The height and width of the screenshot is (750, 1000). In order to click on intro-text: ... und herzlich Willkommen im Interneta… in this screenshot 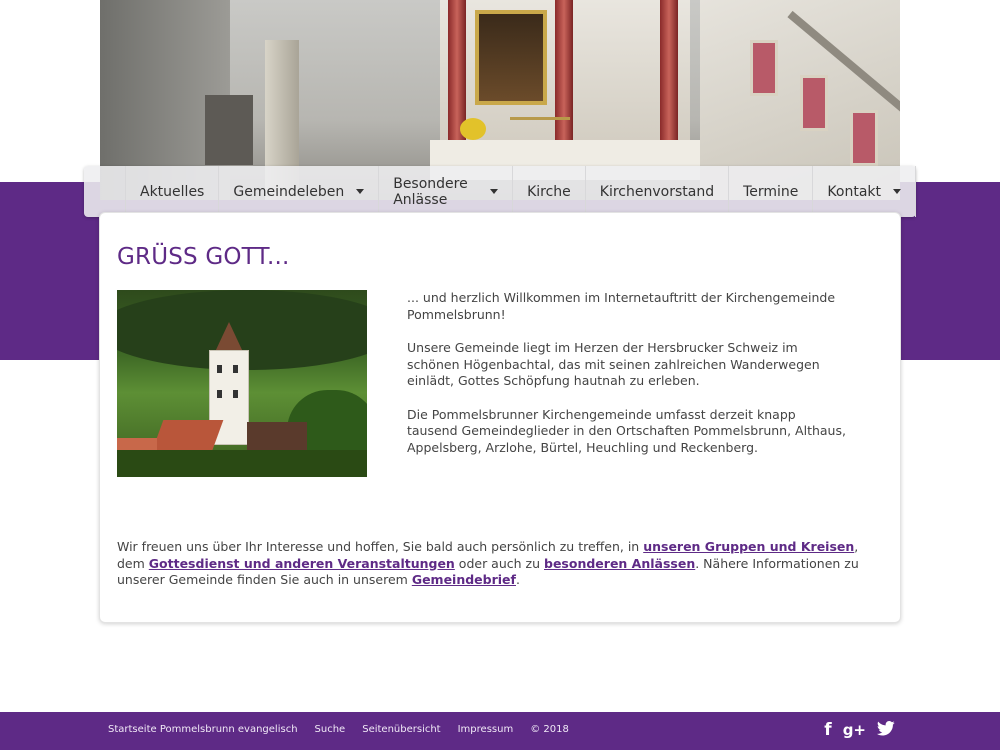, I will do `click(627, 381)`.